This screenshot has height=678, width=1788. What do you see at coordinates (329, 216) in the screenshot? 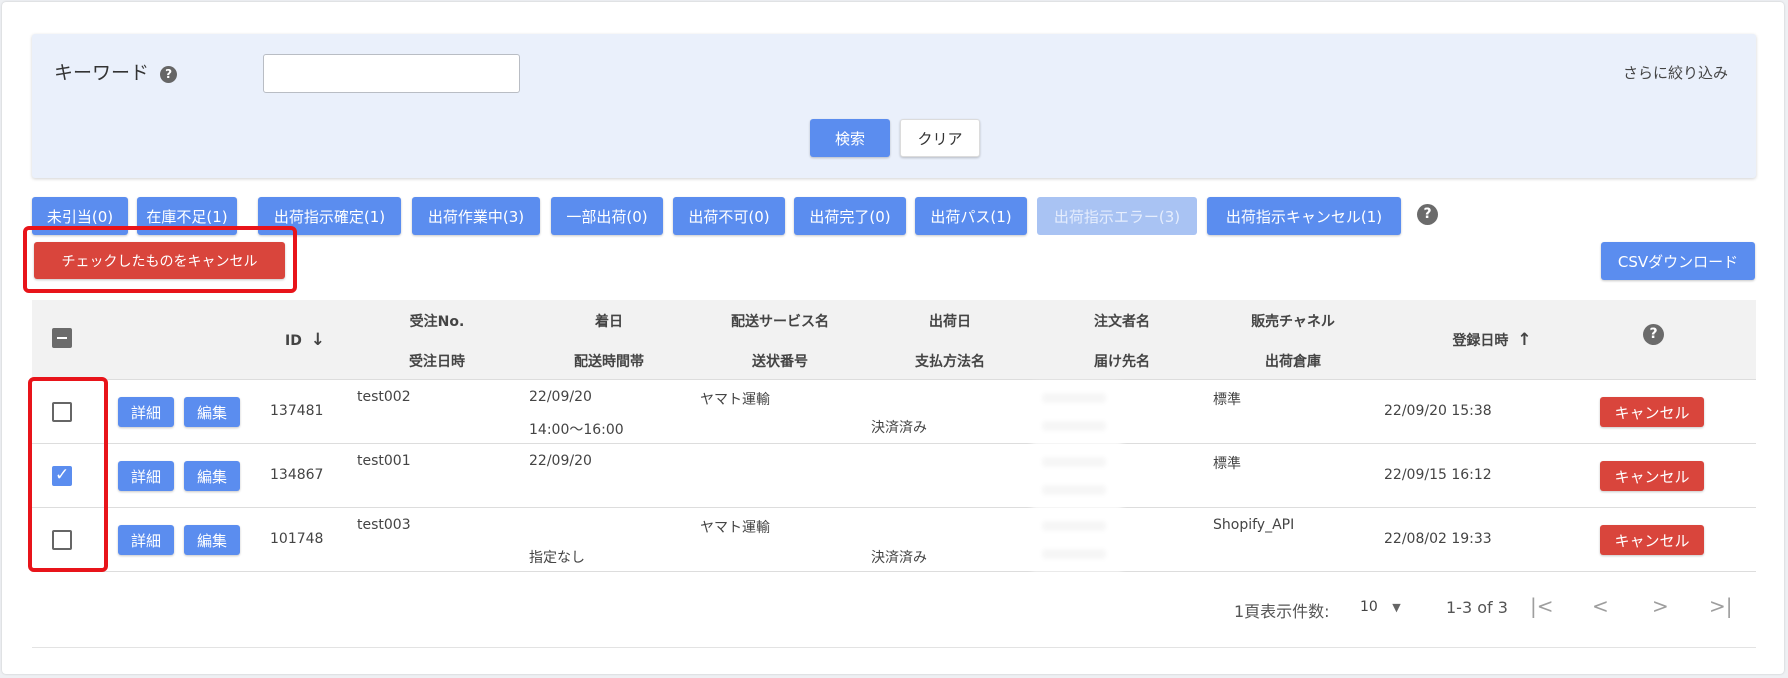
I see `status-tab-instruction-confirmed: 出荷指示確定(1)` at bounding box center [329, 216].